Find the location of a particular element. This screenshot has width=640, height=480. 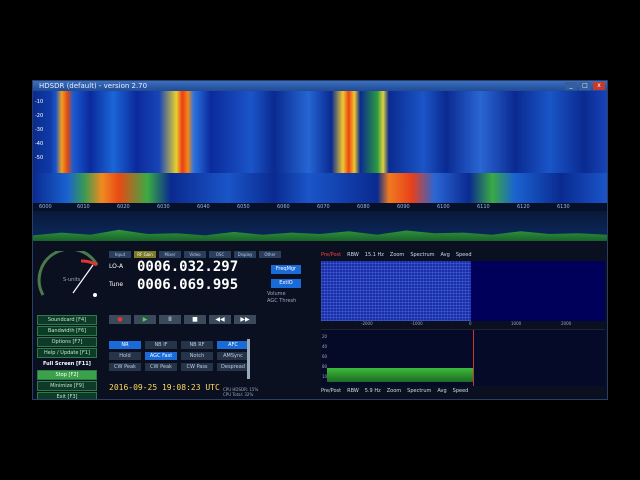

tab-rf-gain: RF Gain is located at coordinates (145, 254).